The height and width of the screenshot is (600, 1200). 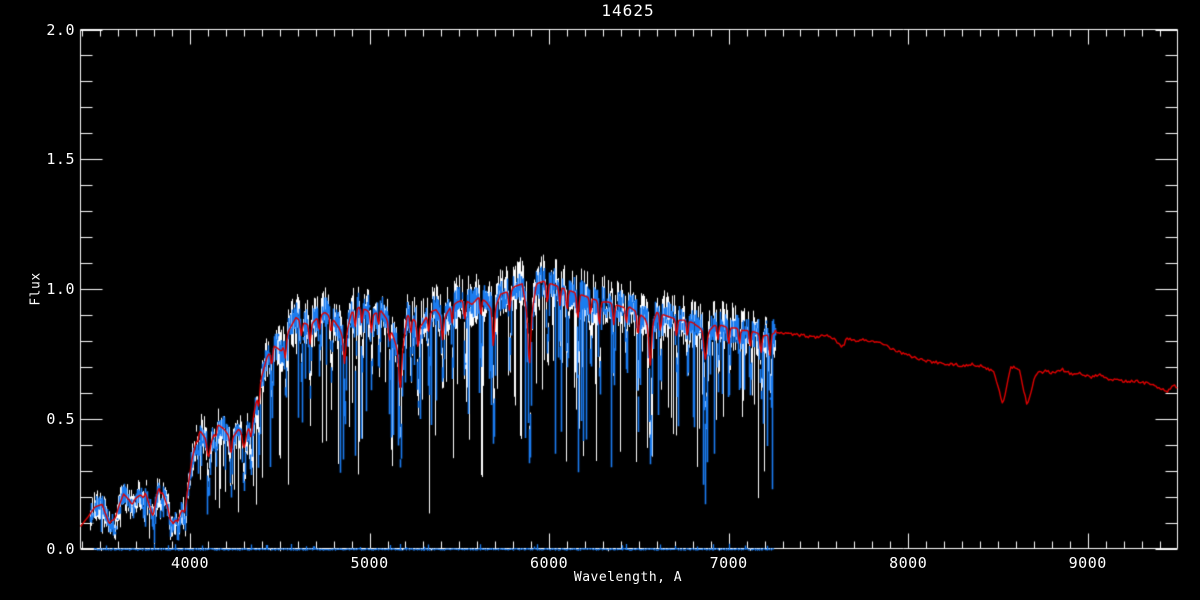 I want to click on x-tick-label: 6000, so click(x=549, y=563).